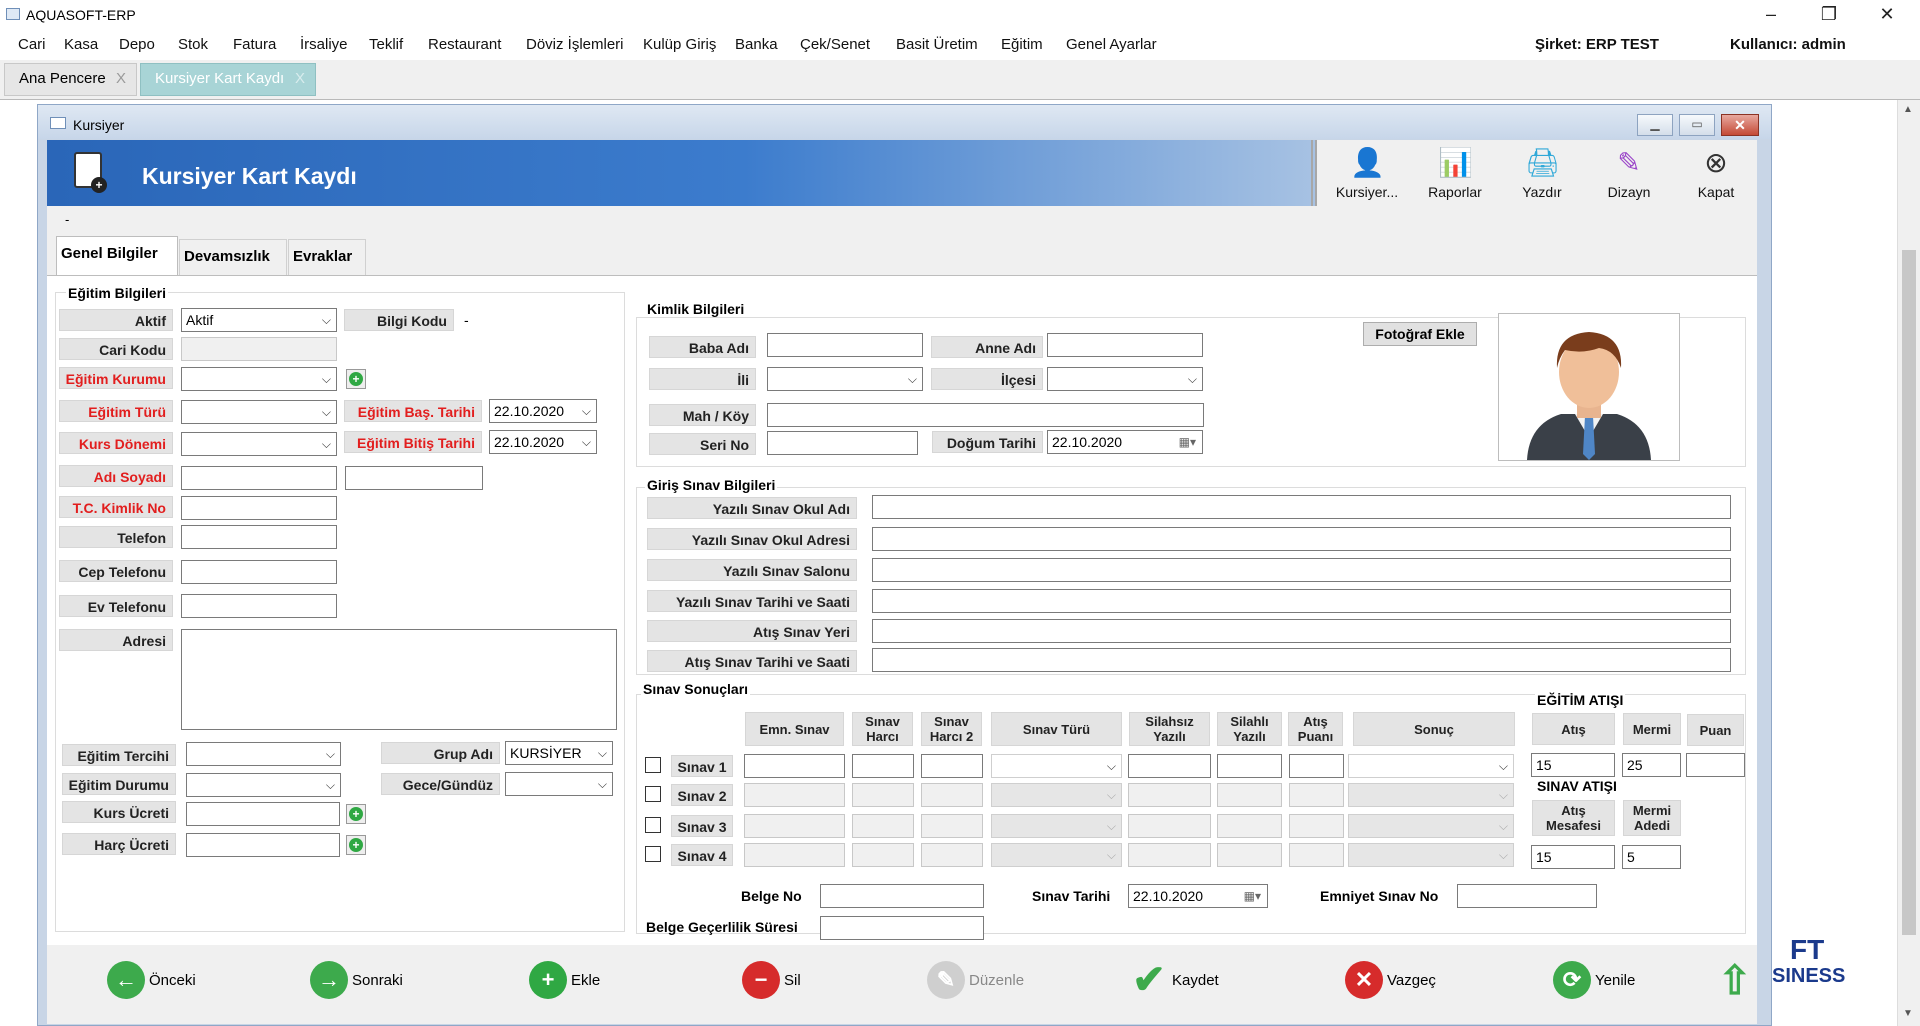 The image size is (1920, 1026). I want to click on scroll-up-icon: ▲, so click(1908, 109).